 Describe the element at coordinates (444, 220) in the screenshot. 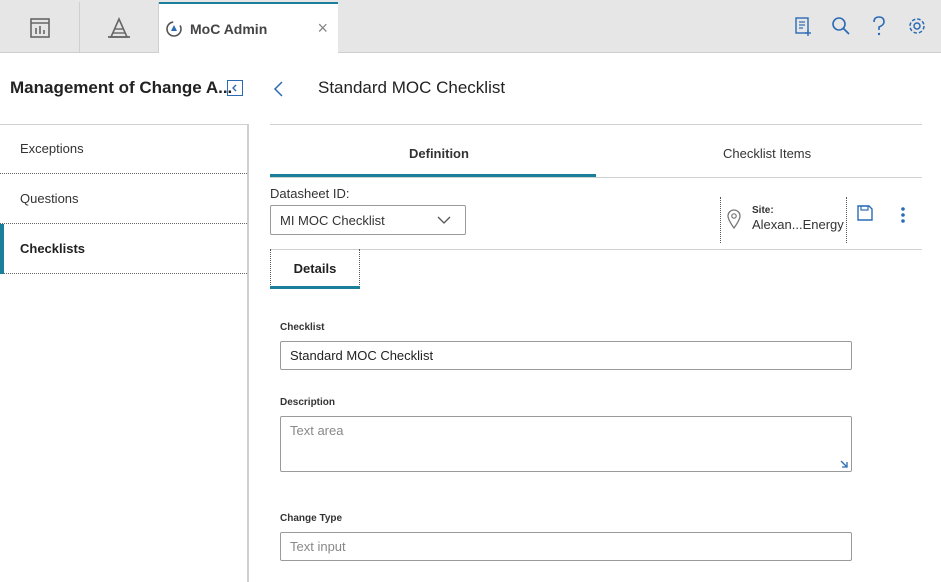

I see `chevron-down-icon` at that location.